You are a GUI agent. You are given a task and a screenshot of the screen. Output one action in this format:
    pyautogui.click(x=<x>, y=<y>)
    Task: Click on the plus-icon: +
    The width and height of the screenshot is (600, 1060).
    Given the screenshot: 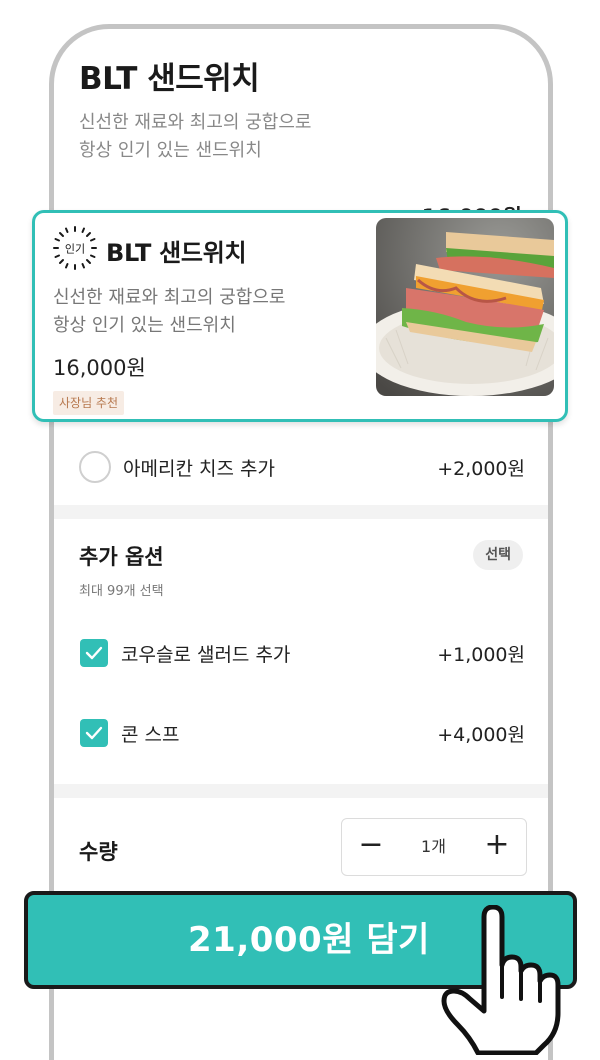 What is the action you would take?
    pyautogui.click(x=497, y=847)
    